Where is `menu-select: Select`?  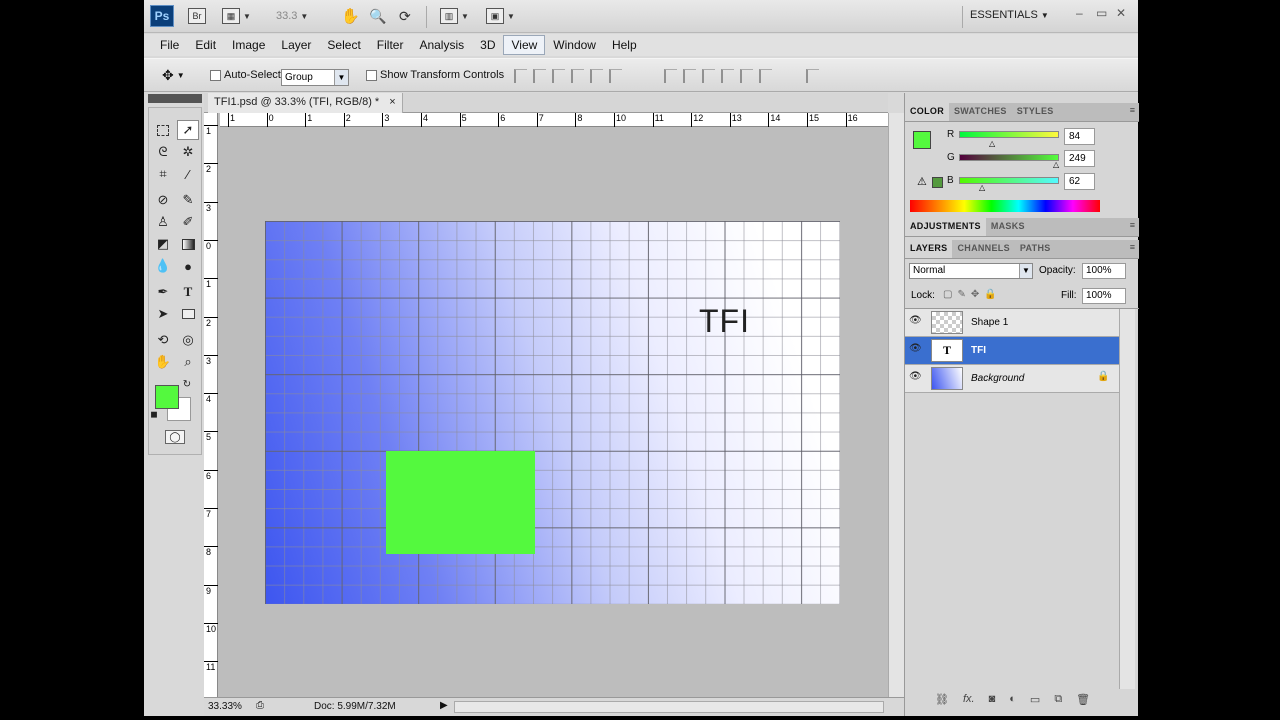 menu-select: Select is located at coordinates (343, 45).